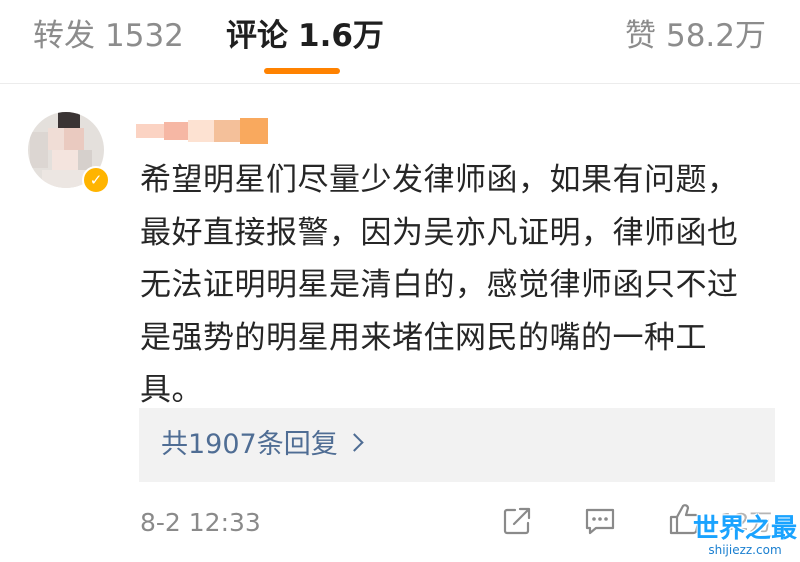 The width and height of the screenshot is (800, 562). Describe the element at coordinates (400, 42) in the screenshot. I see `tab-bar: 转发 1532 评论 1.6万 赞 58.2万` at that location.